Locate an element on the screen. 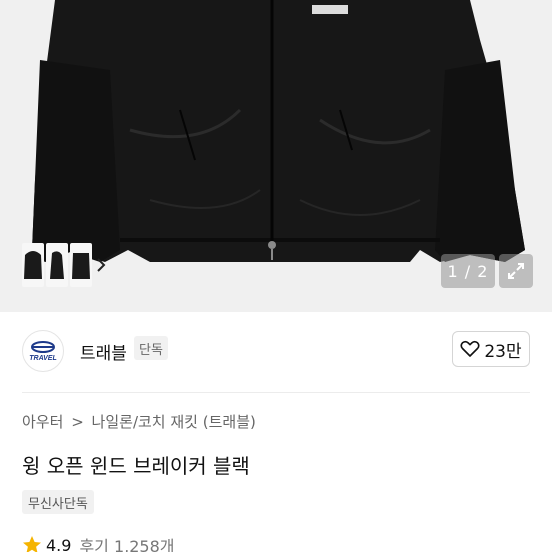 The width and height of the screenshot is (552, 552). svg-text: TRAVEL is located at coordinates (42, 358).